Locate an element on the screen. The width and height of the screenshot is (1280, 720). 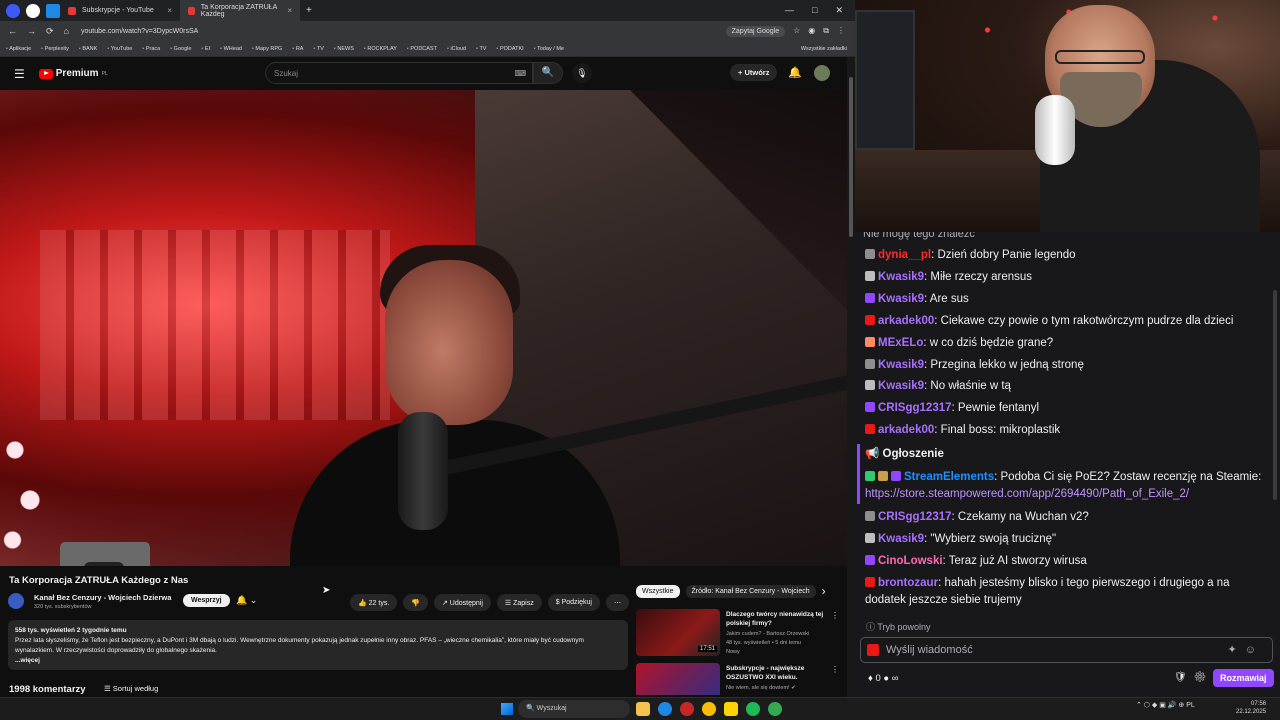
spotify-icon is located at coordinates (753, 709).